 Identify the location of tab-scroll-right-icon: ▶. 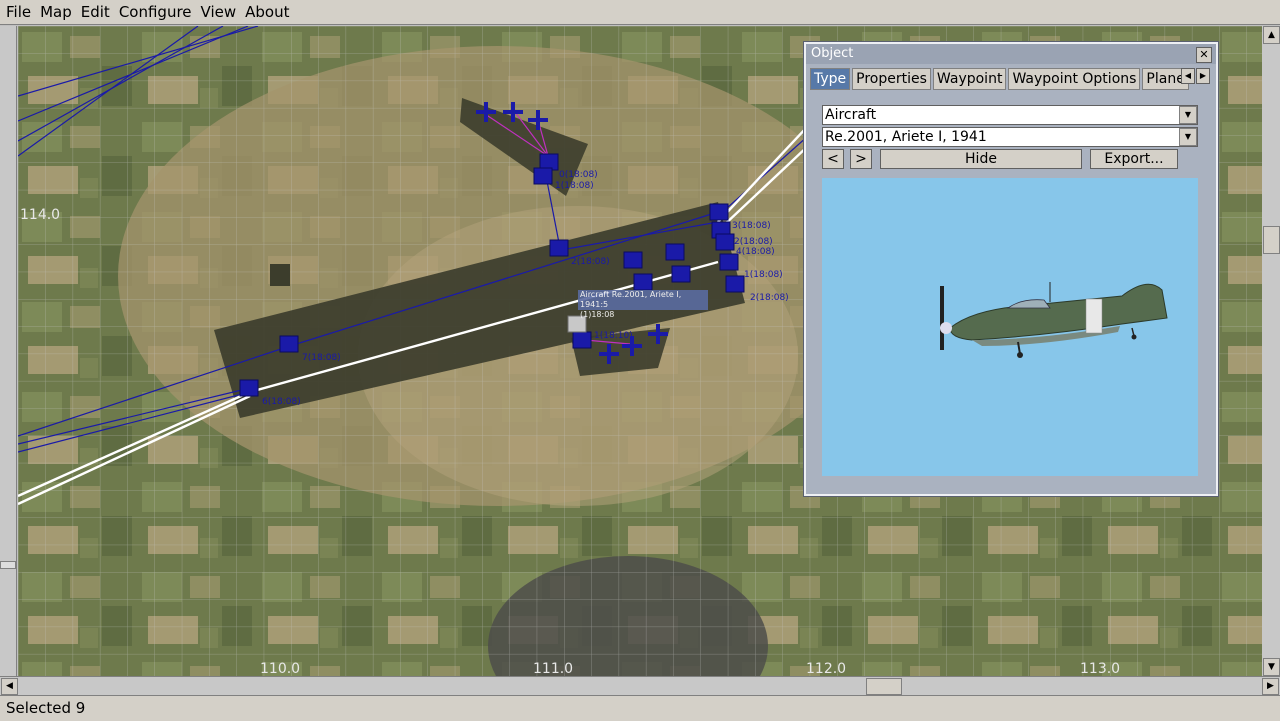
(1203, 76).